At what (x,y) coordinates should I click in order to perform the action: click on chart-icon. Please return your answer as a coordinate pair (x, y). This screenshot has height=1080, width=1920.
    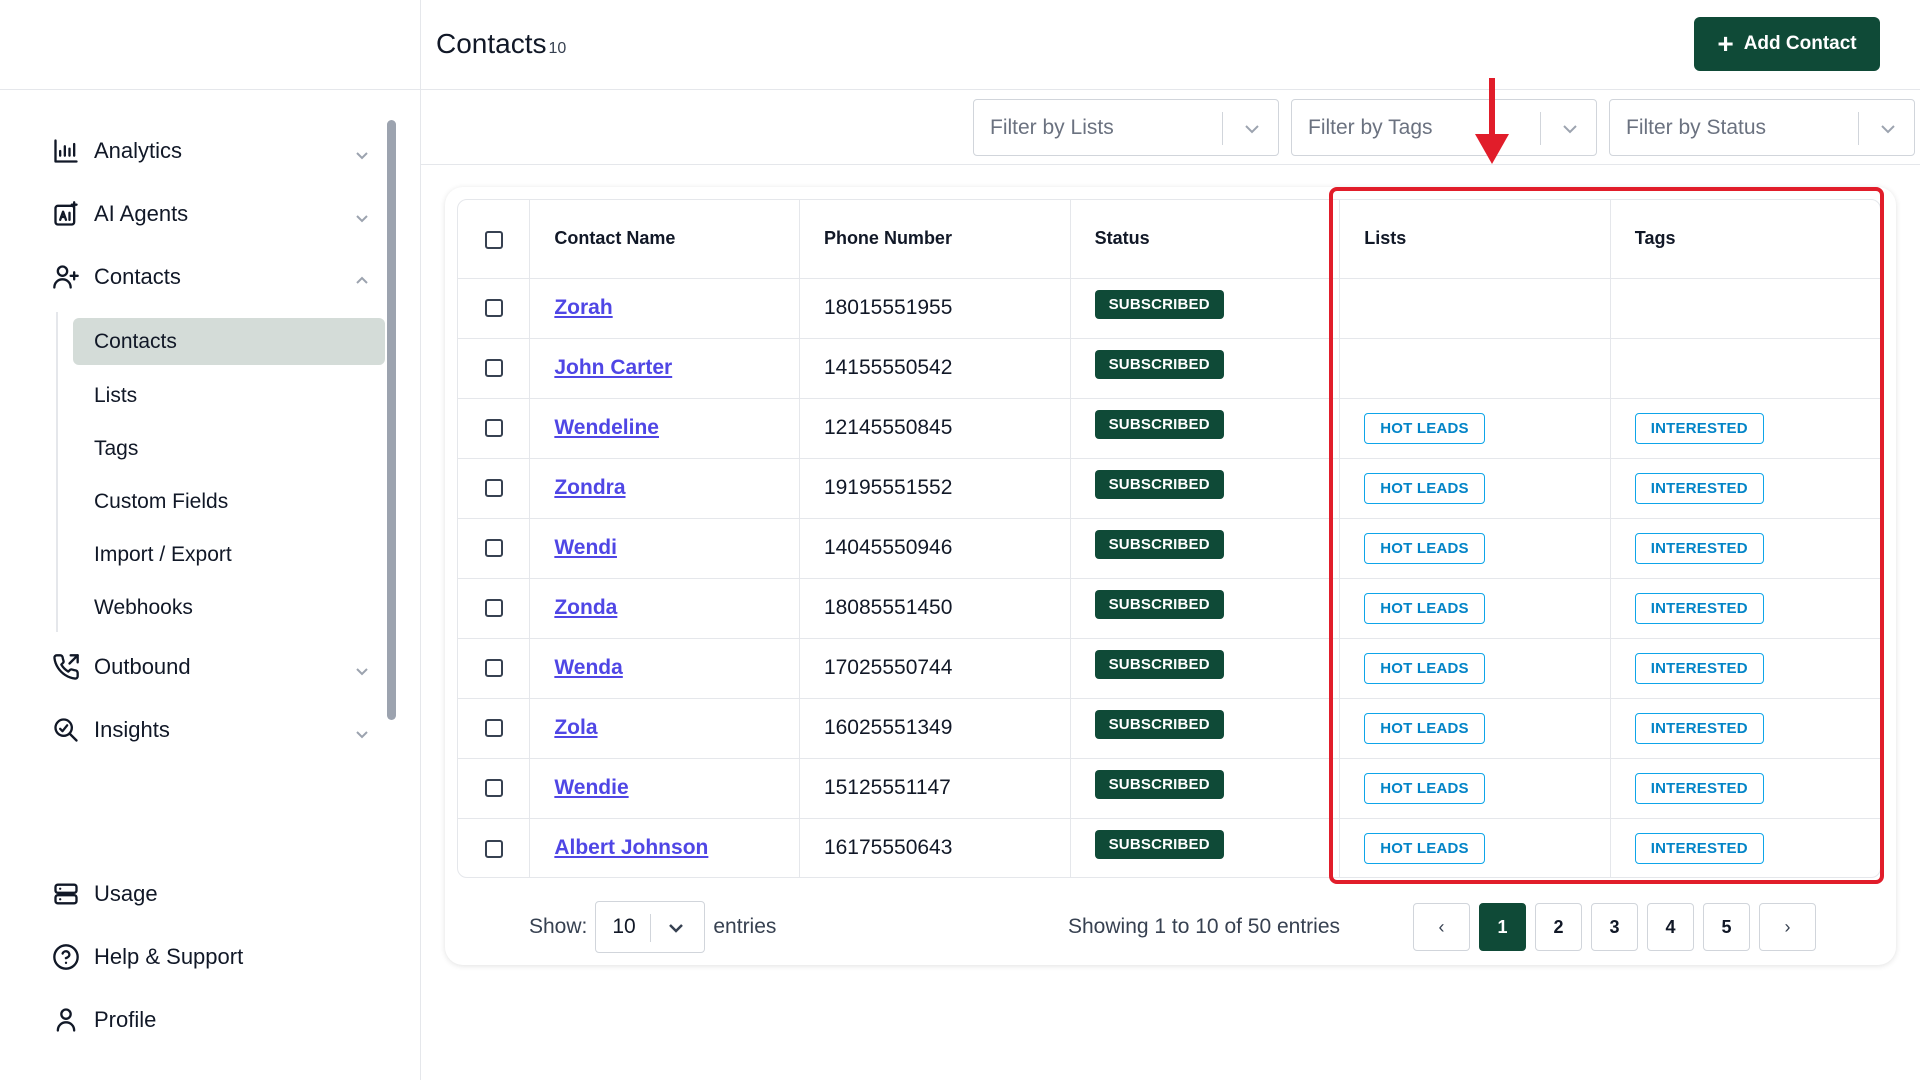
    Looking at the image, I should click on (66, 151).